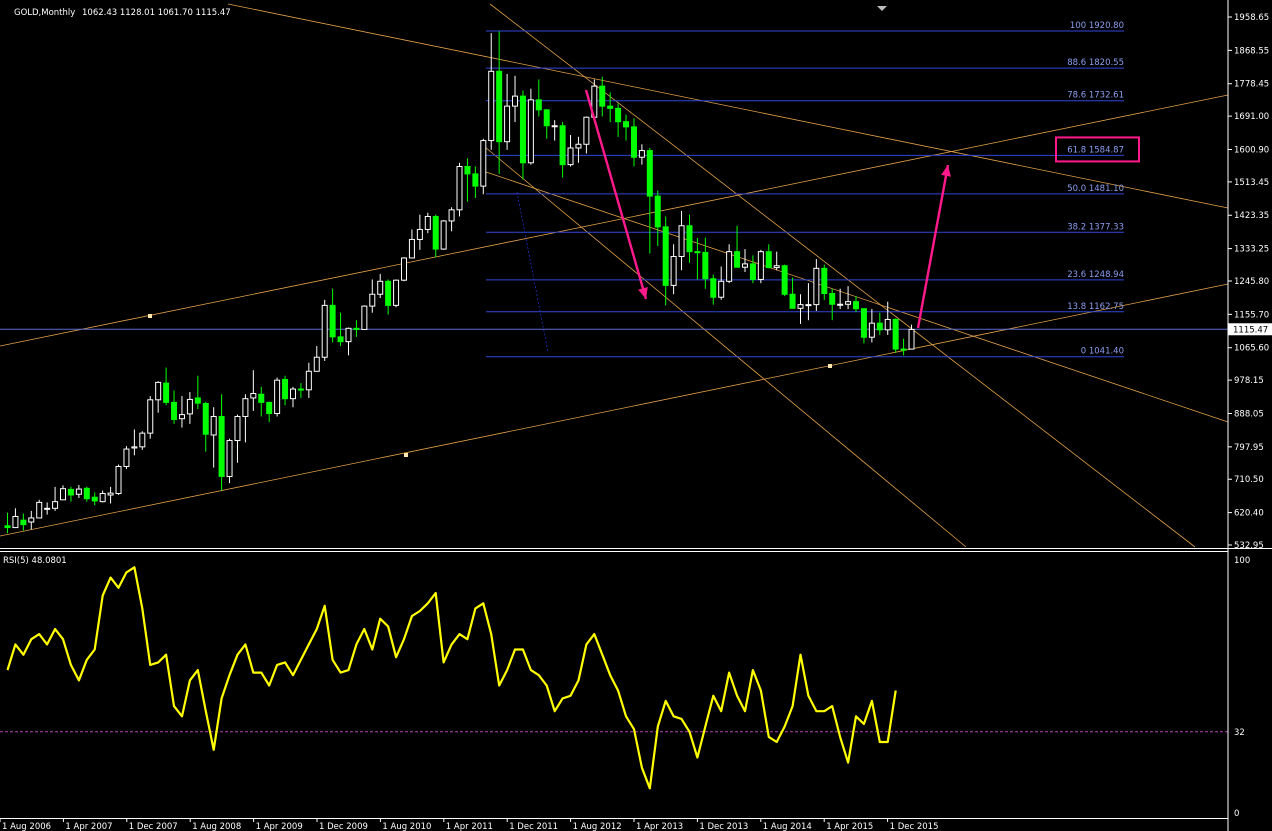  What do you see at coordinates (469, 826) in the screenshot?
I see `time-tick-label: 1 Apr 2011` at bounding box center [469, 826].